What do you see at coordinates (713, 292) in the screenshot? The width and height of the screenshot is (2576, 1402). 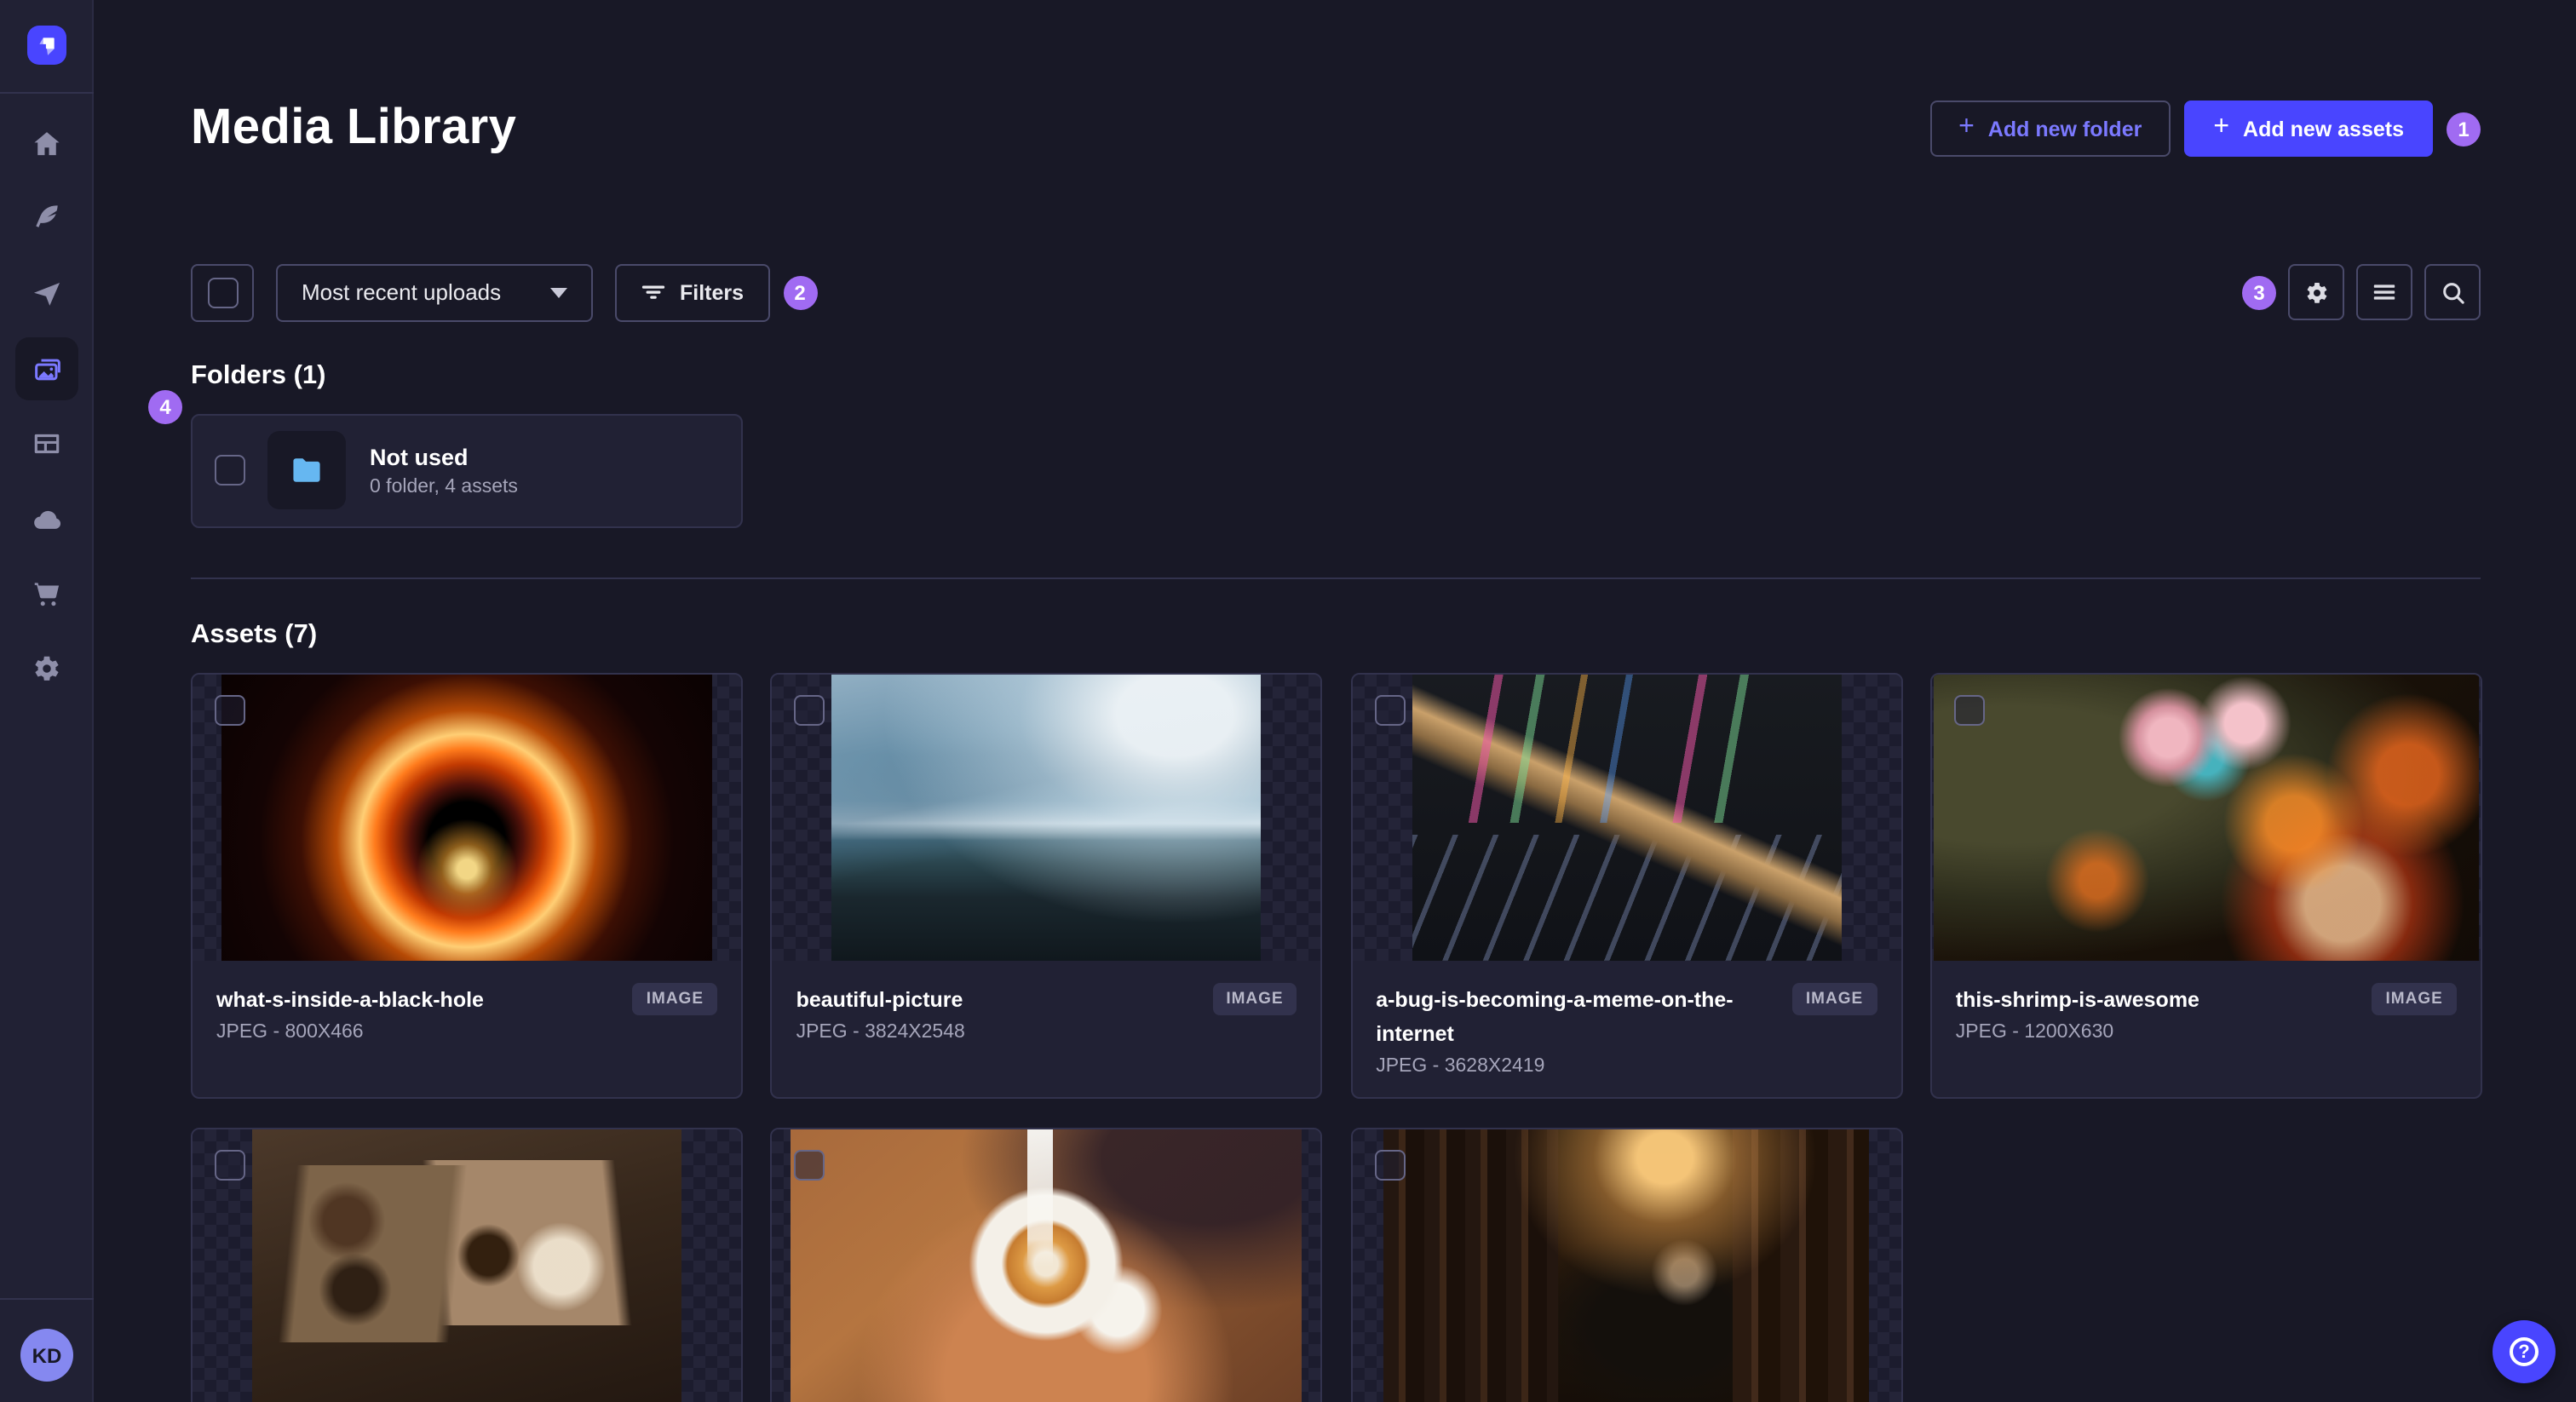 I see `filters-label: Filters` at bounding box center [713, 292].